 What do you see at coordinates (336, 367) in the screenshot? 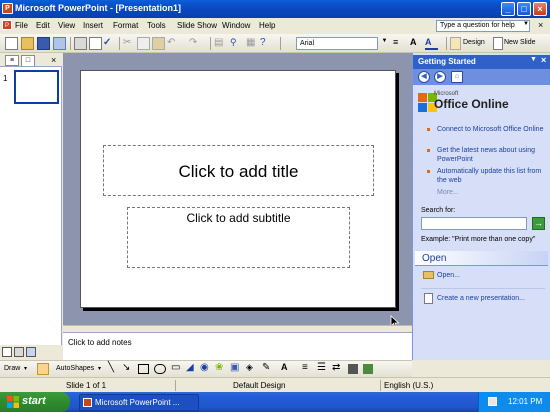
I see `arrow-style-icon: ⇄` at bounding box center [336, 367].